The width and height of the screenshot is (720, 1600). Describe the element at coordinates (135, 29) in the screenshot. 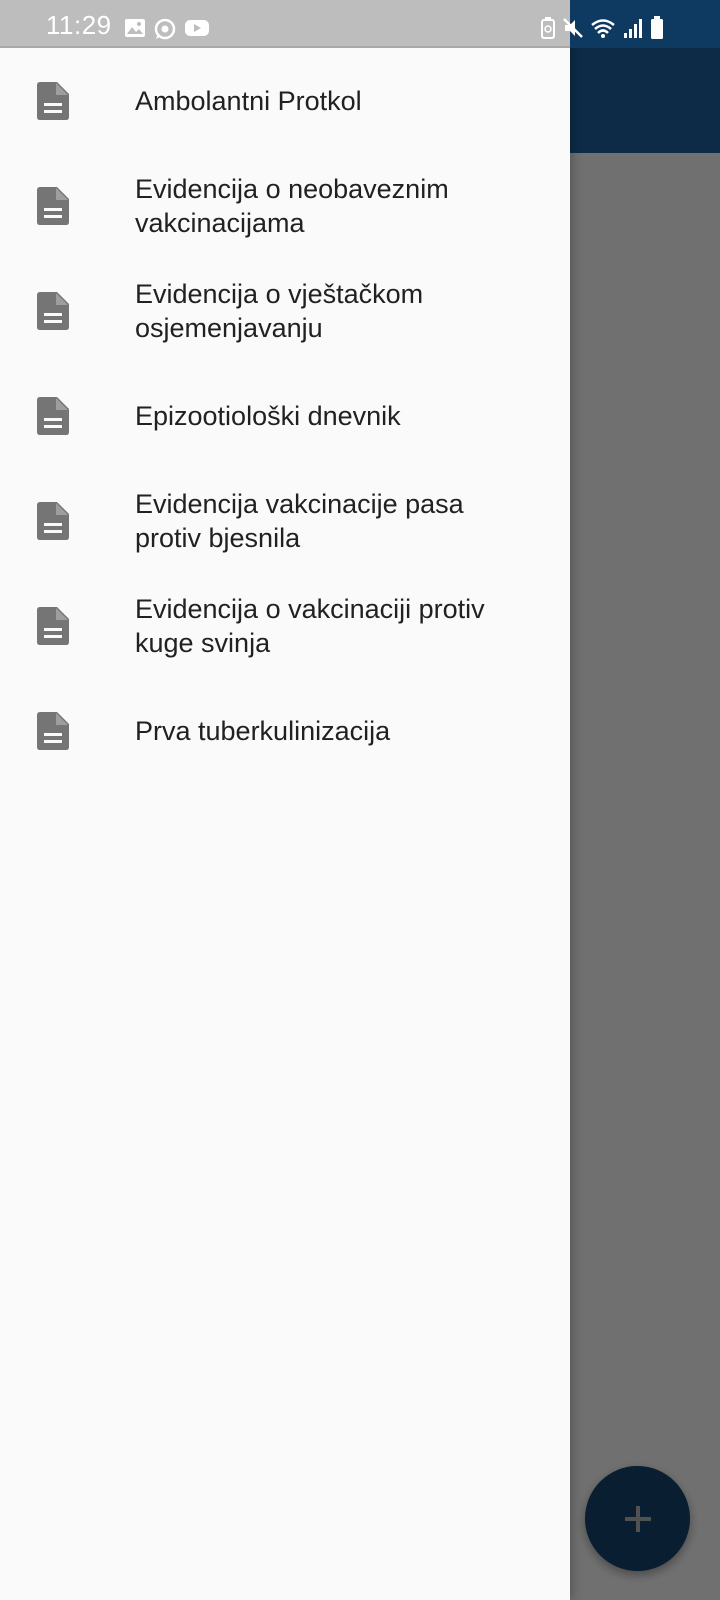

I see `image-icon` at that location.